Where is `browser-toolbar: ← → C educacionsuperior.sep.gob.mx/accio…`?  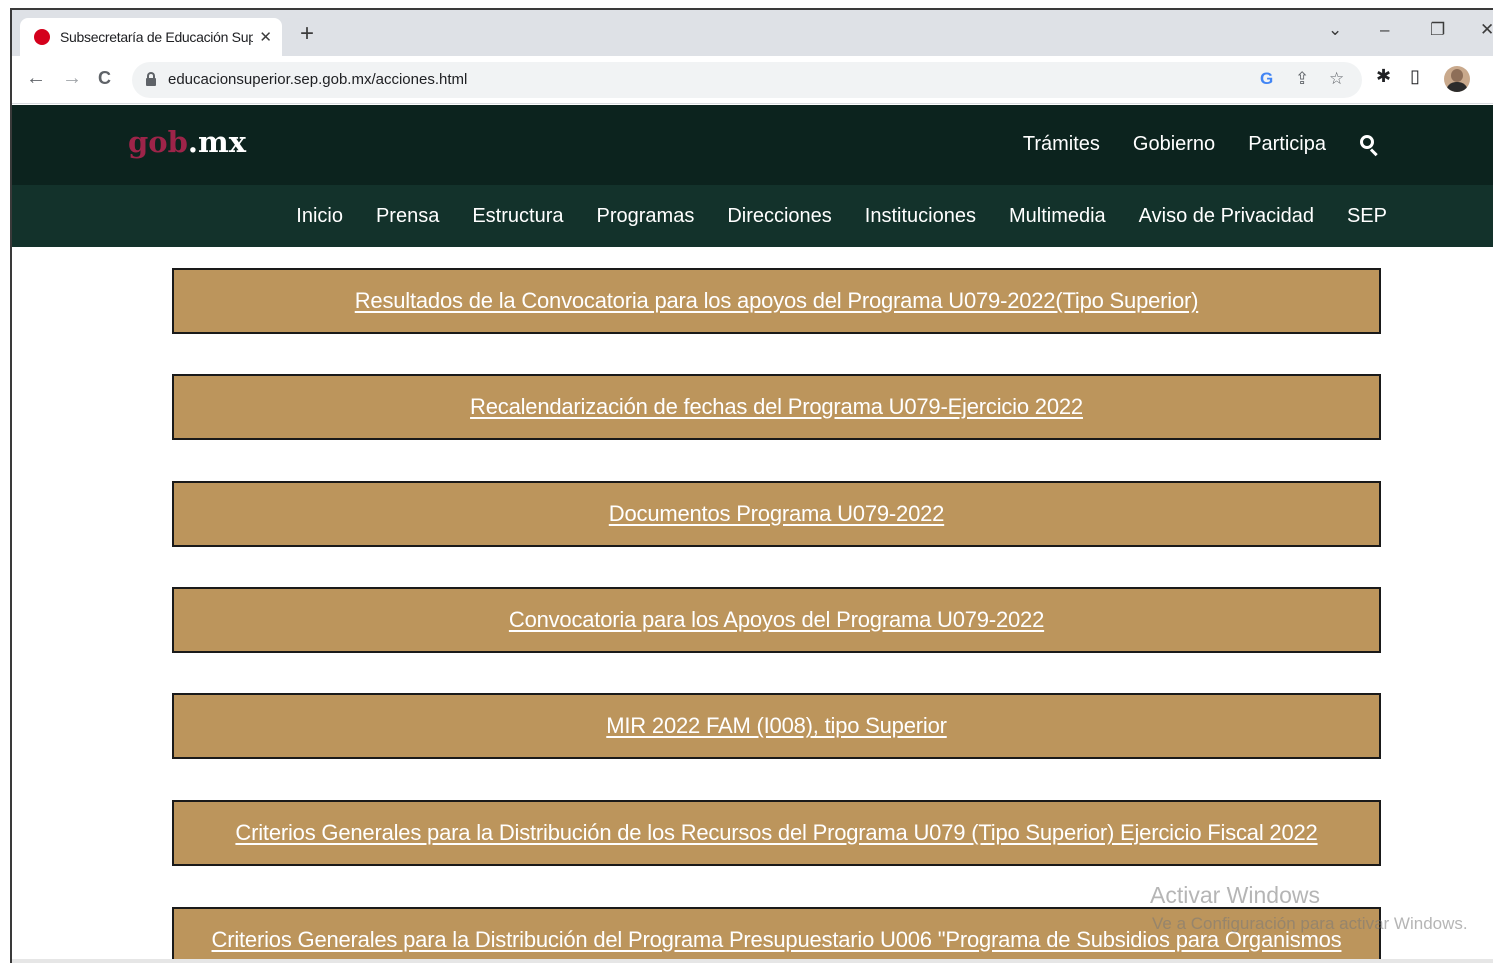 browser-toolbar: ← → C educacionsuperior.sep.gob.mx/accio… is located at coordinates (752, 80).